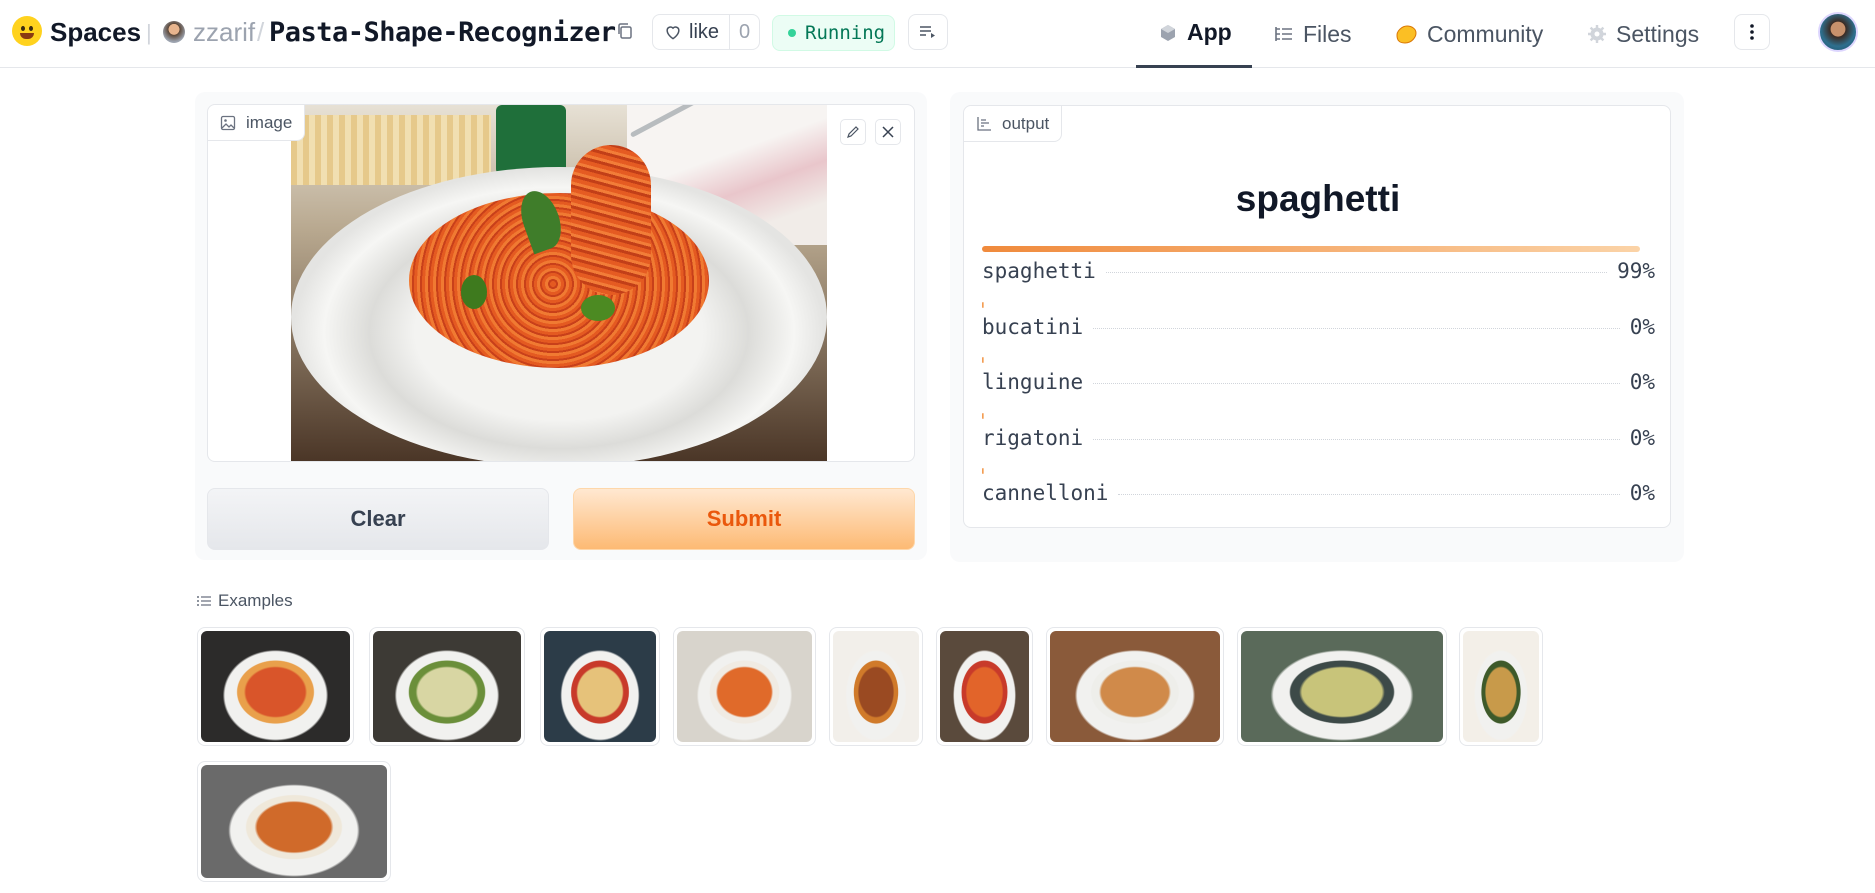 Image resolution: width=1875 pixels, height=893 pixels. Describe the element at coordinates (1318, 382) in the screenshot. I see `confidence-text: linguine 0%` at that location.